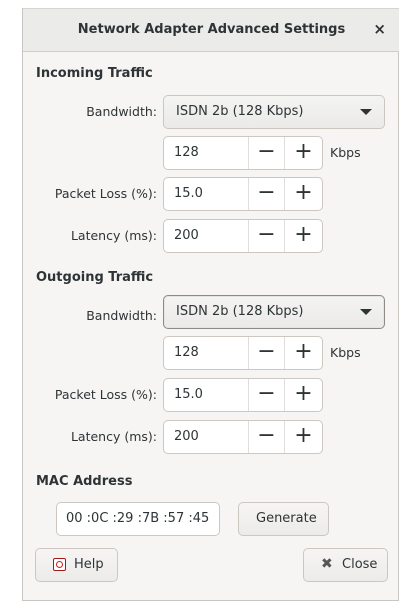 This screenshot has height=601, width=399. I want to click on generate-button: Generate, so click(283, 519).